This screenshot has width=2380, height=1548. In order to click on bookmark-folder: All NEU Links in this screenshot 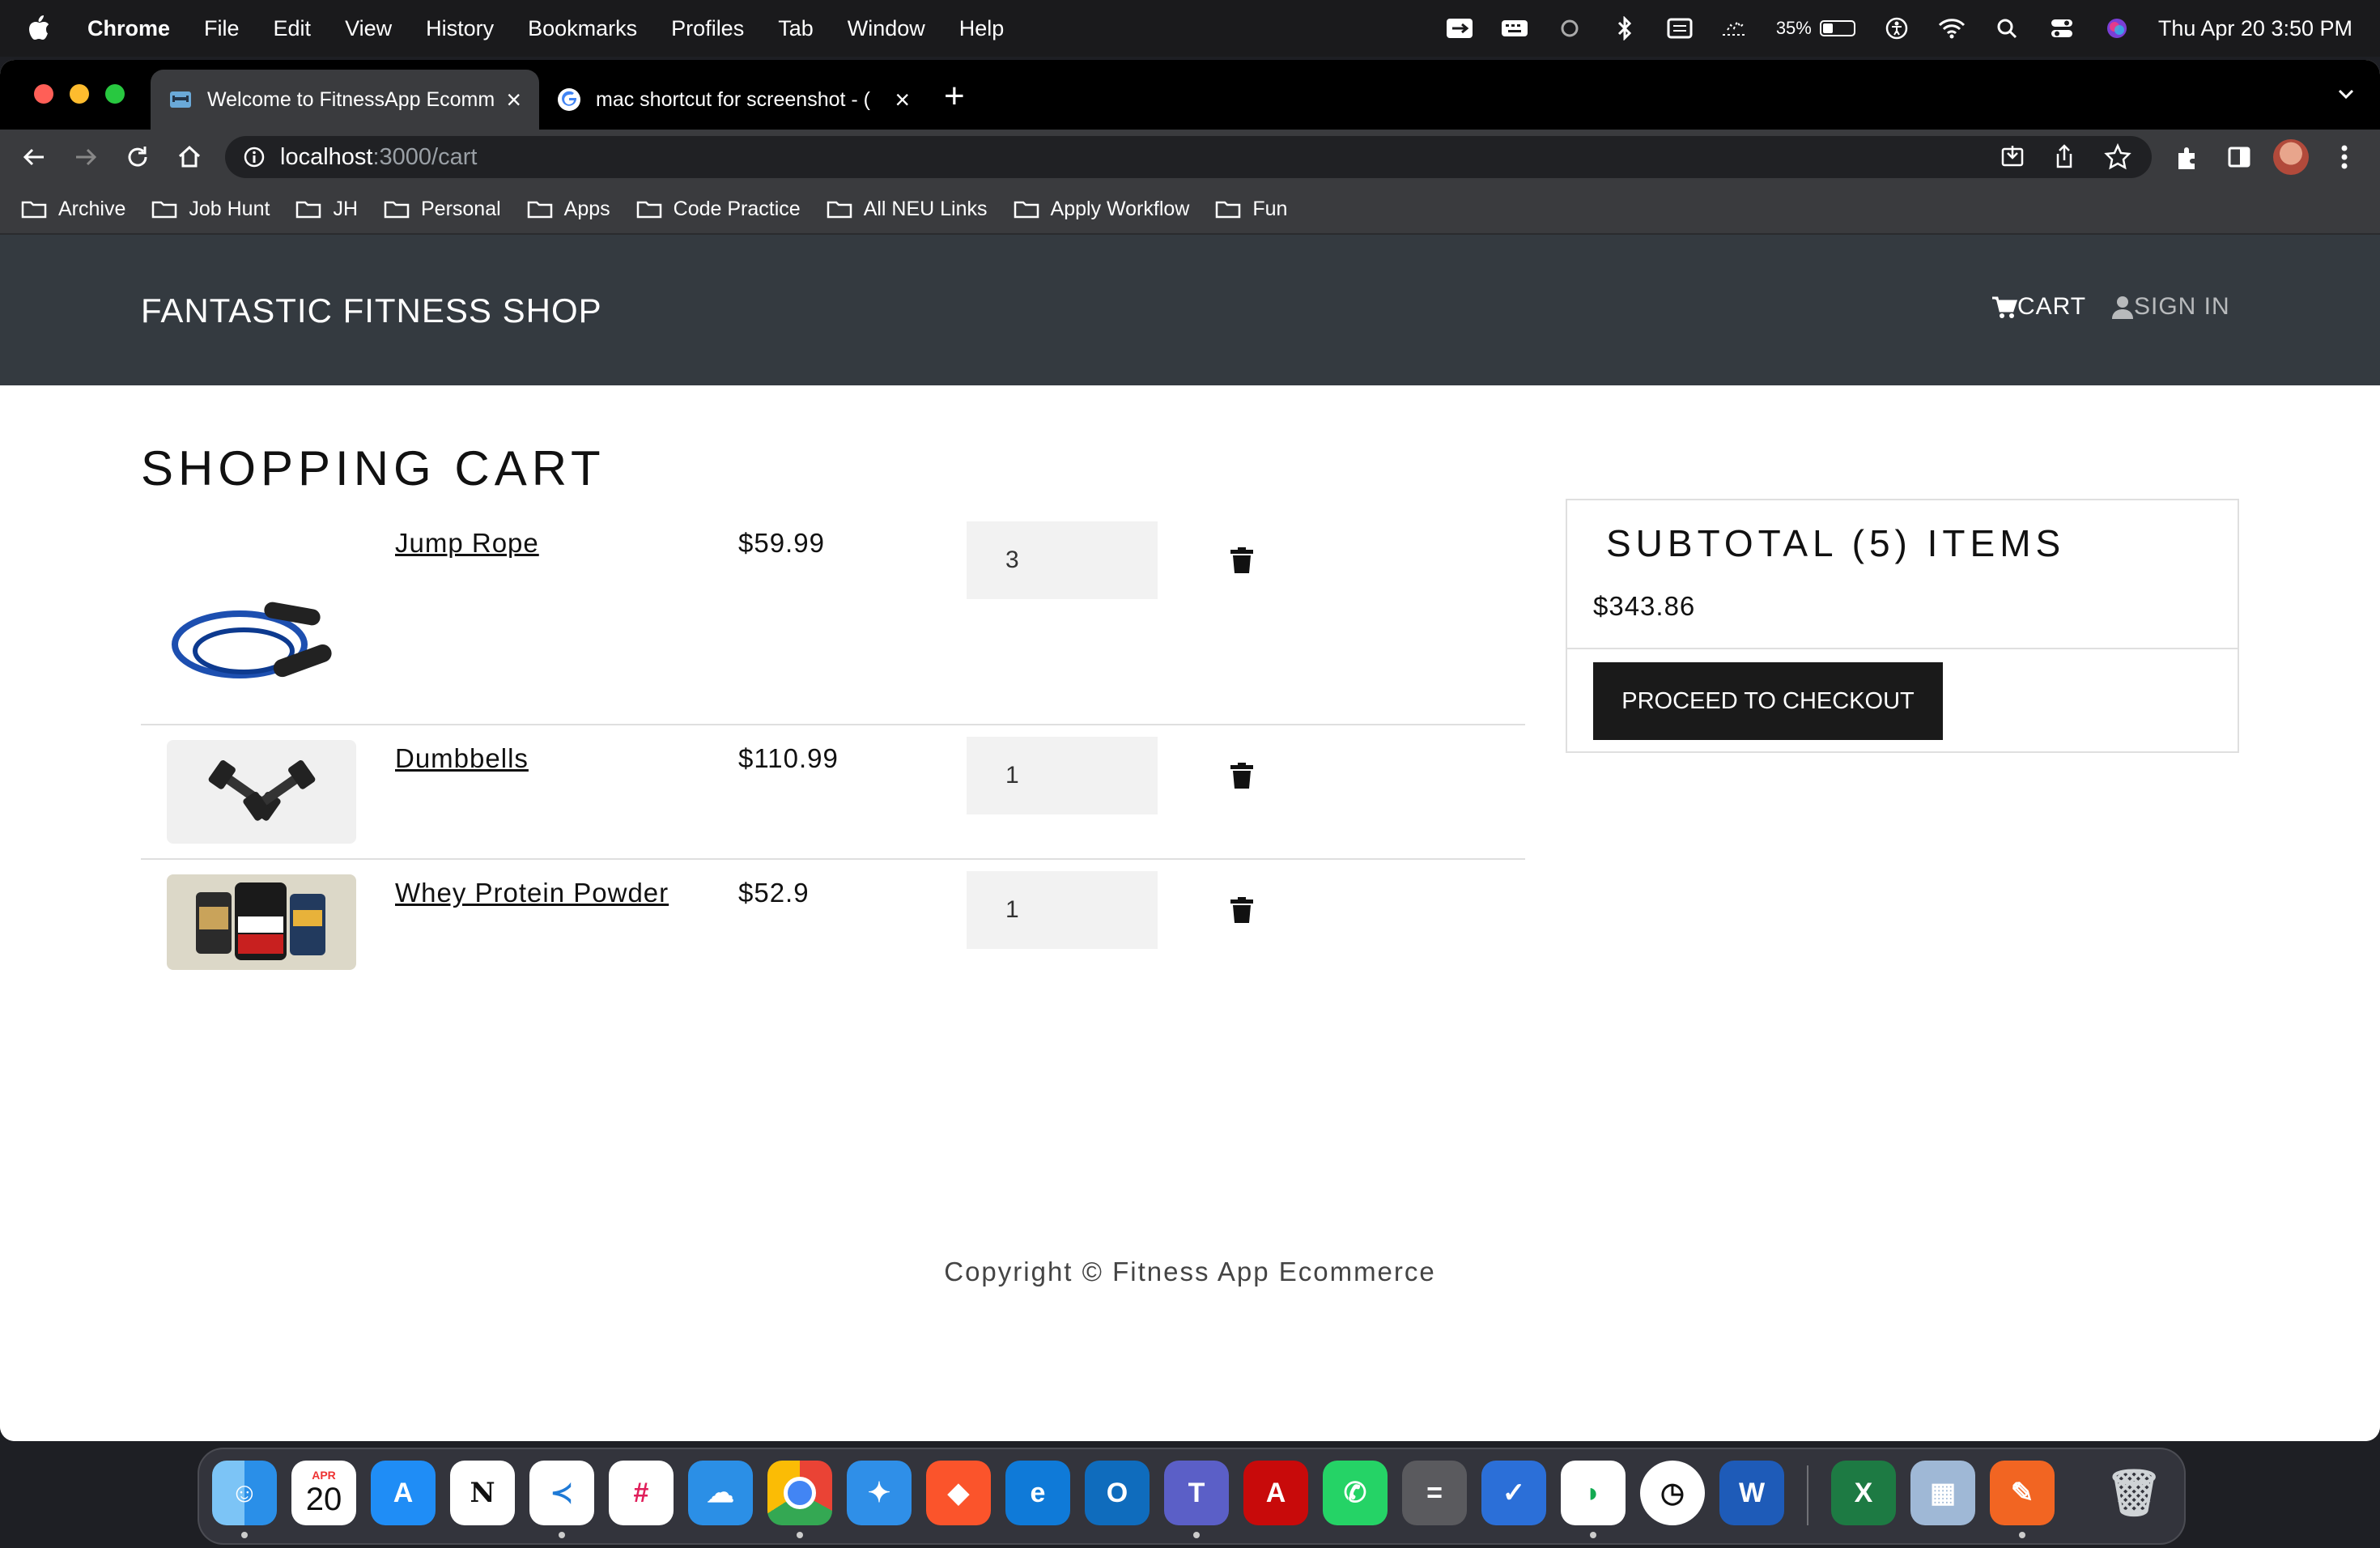, I will do `click(907, 209)`.